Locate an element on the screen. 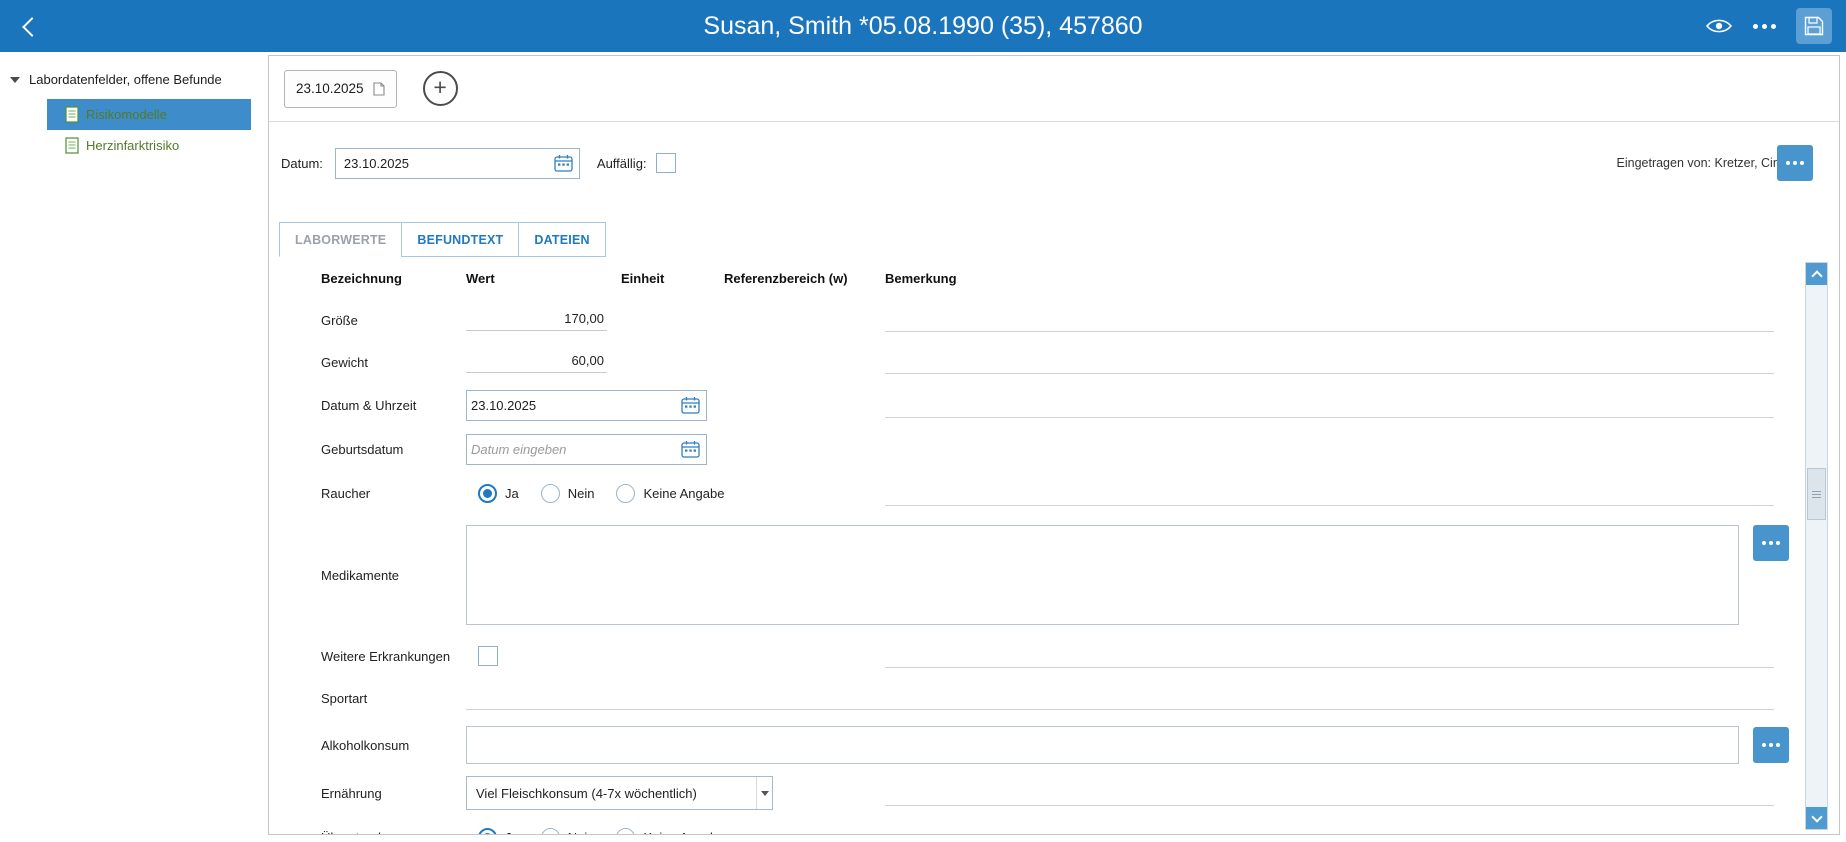 This screenshot has width=1846, height=842. back-button is located at coordinates (29, 27).